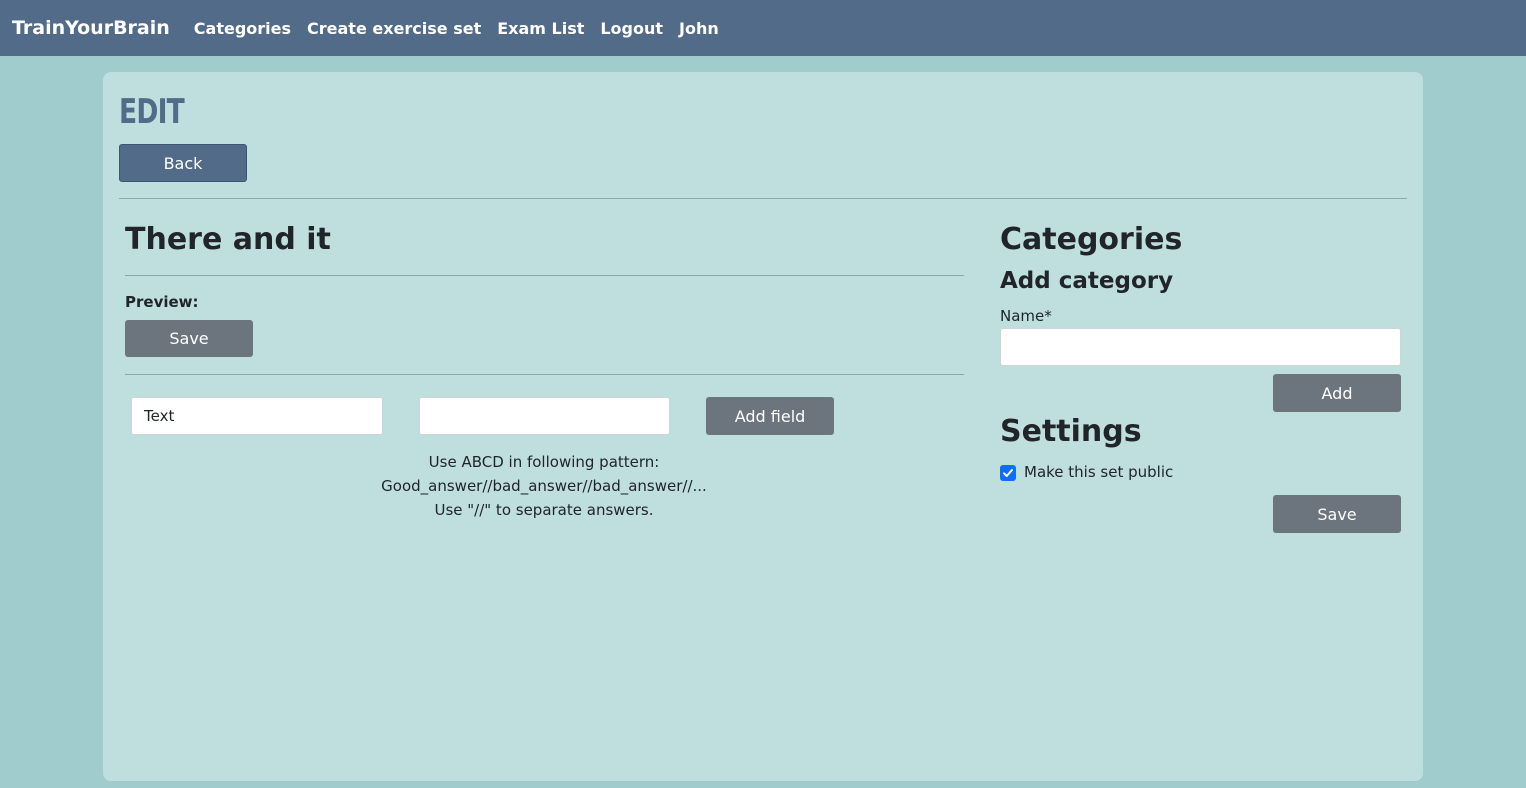 This screenshot has width=1526, height=788. Describe the element at coordinates (544, 510) in the screenshot. I see `hint-line: Use "//" to separate answers.` at that location.